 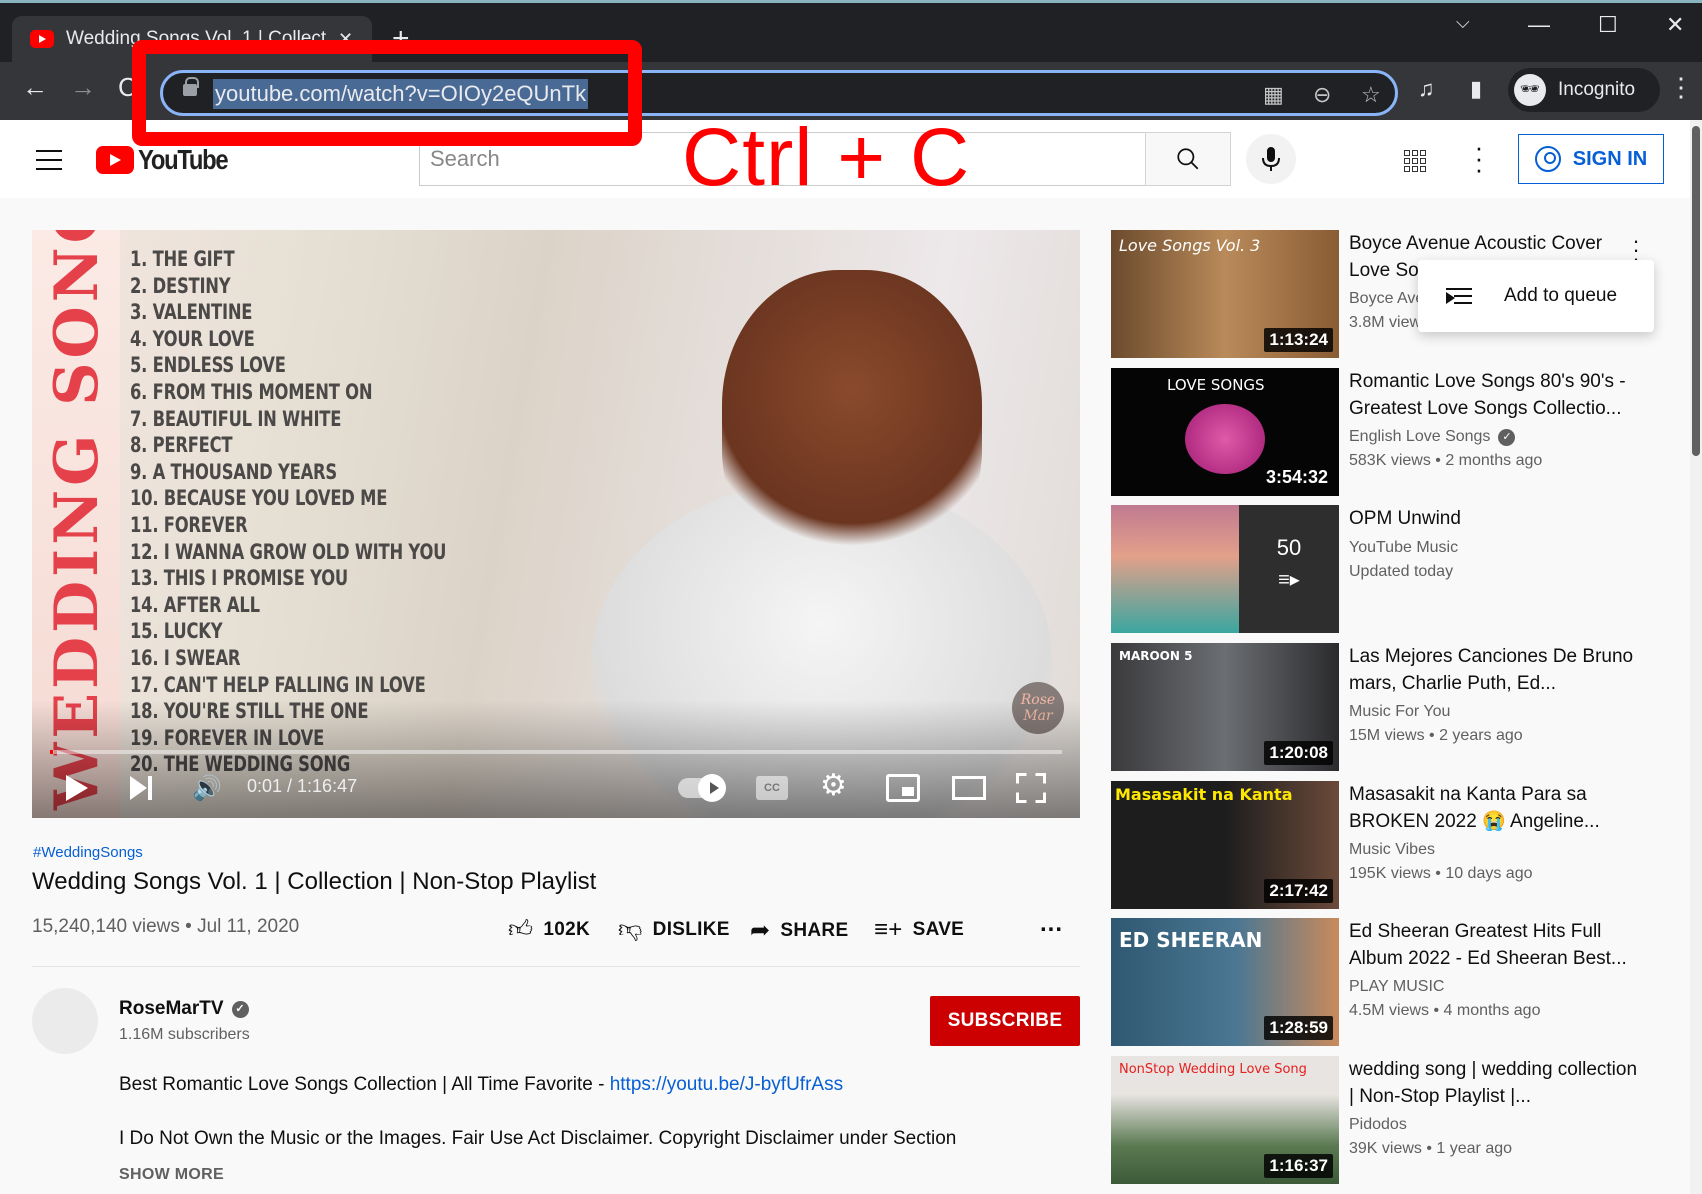 What do you see at coordinates (1415, 161) in the screenshot?
I see `apps-grid-icon` at bounding box center [1415, 161].